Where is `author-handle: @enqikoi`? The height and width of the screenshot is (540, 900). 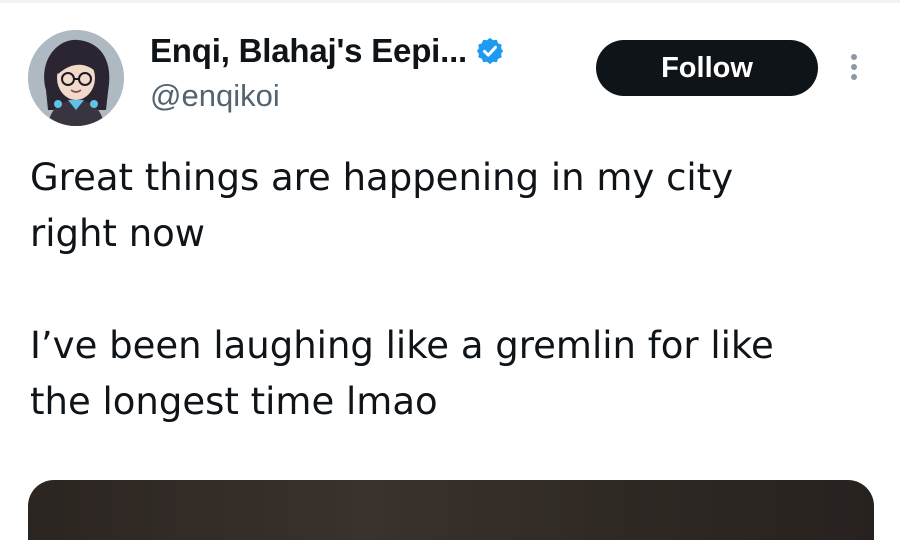 author-handle: @enqikoi is located at coordinates (215, 96).